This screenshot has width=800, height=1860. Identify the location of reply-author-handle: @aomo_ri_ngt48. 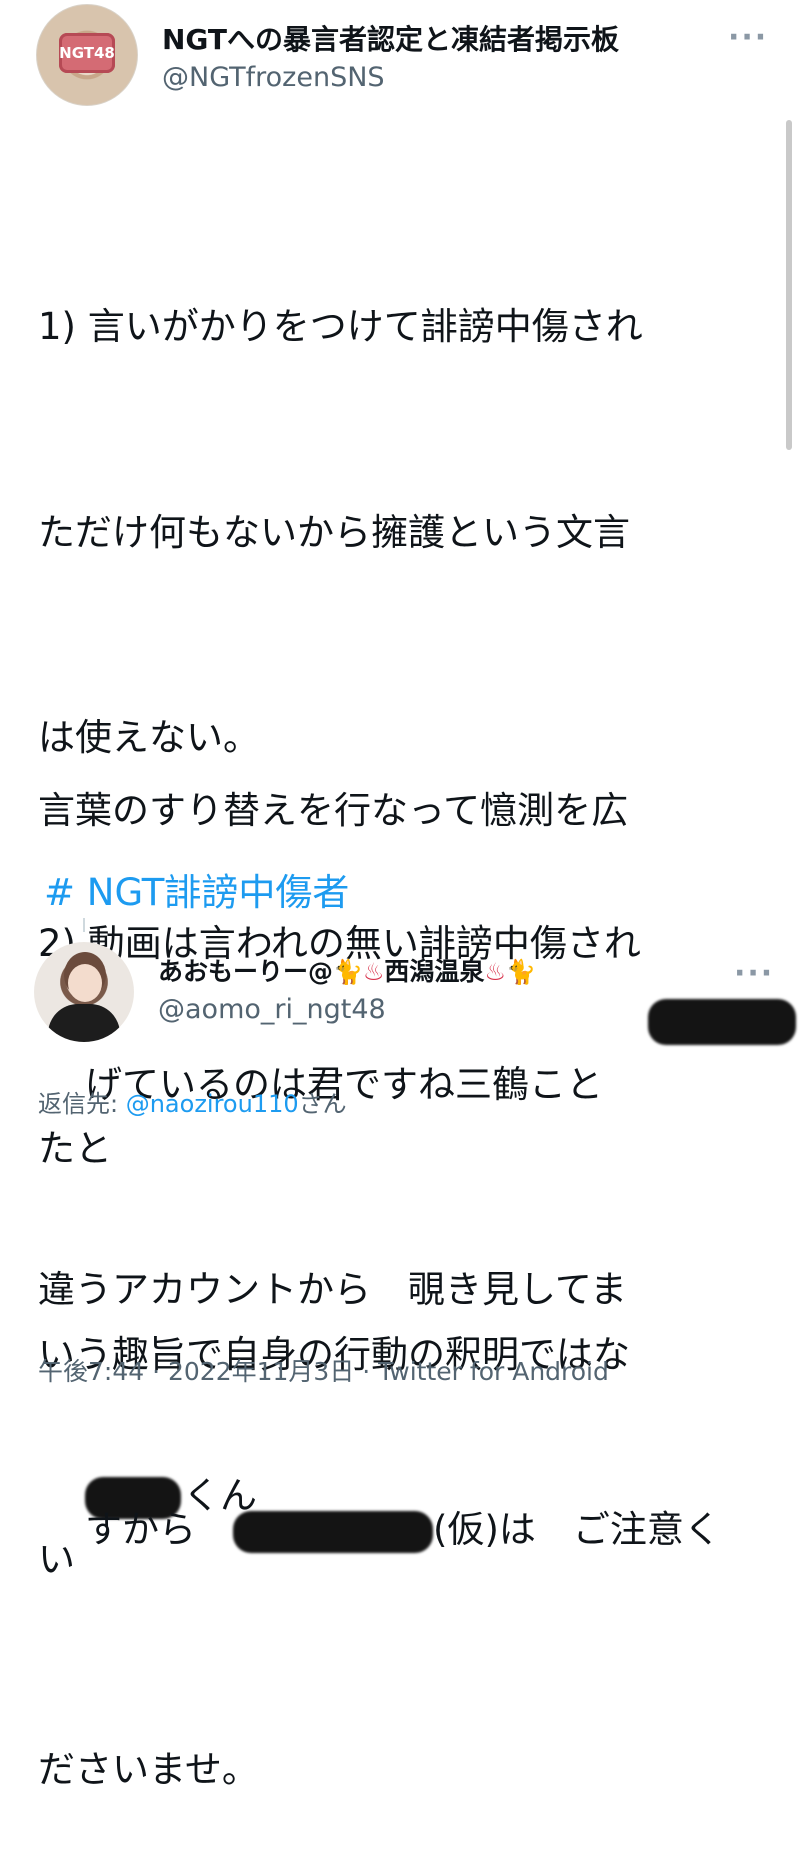
(272, 1009).